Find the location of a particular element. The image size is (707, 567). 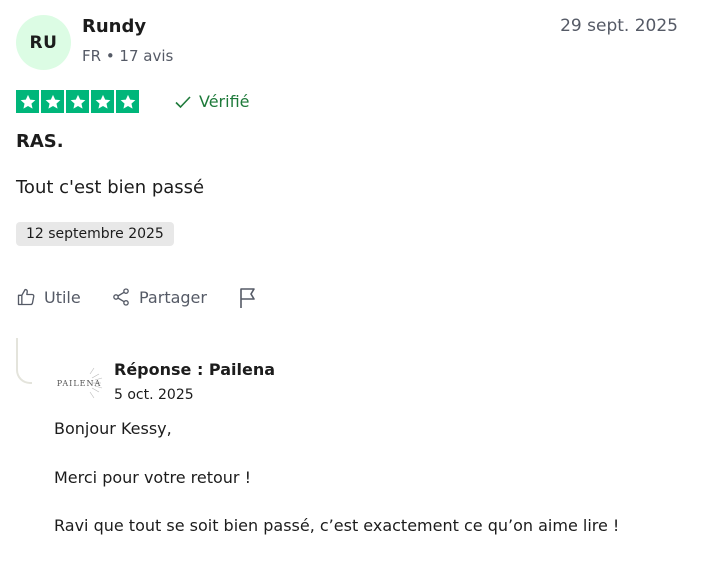

logo-text: PAILENA is located at coordinates (79, 383).